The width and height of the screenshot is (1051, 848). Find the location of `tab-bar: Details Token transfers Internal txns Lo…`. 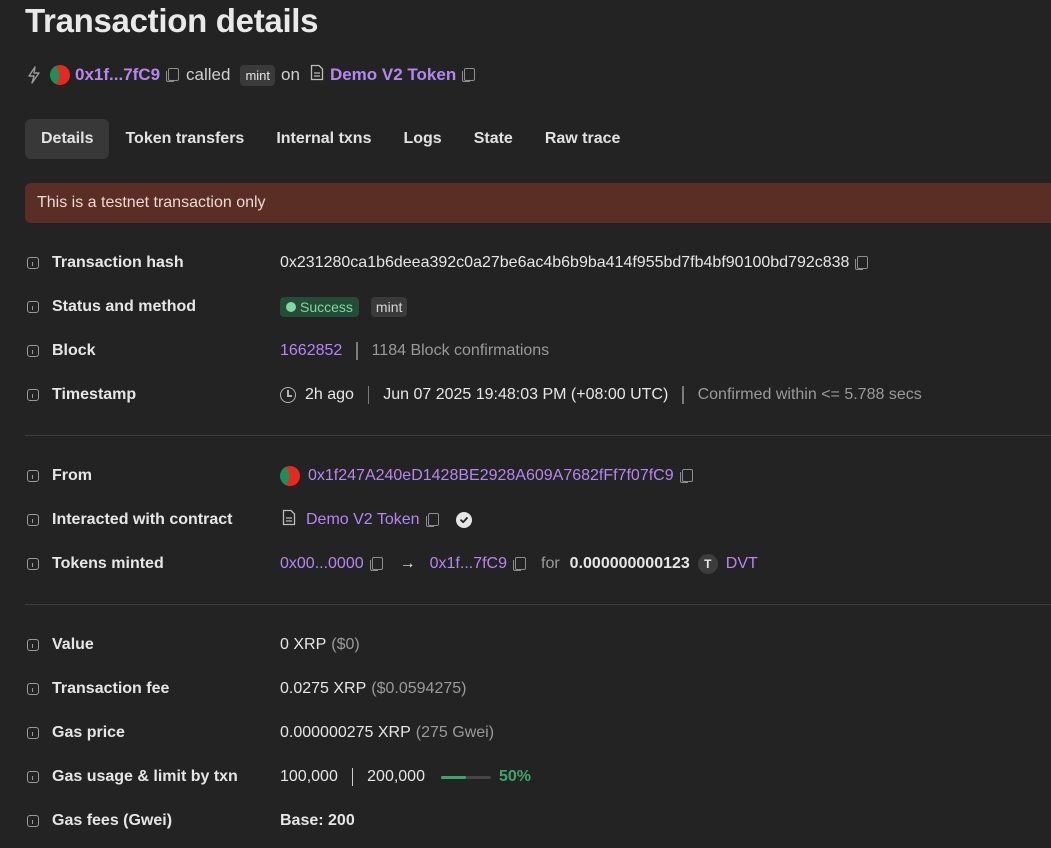

tab-bar: Details Token transfers Internal txns Lo… is located at coordinates (330, 139).